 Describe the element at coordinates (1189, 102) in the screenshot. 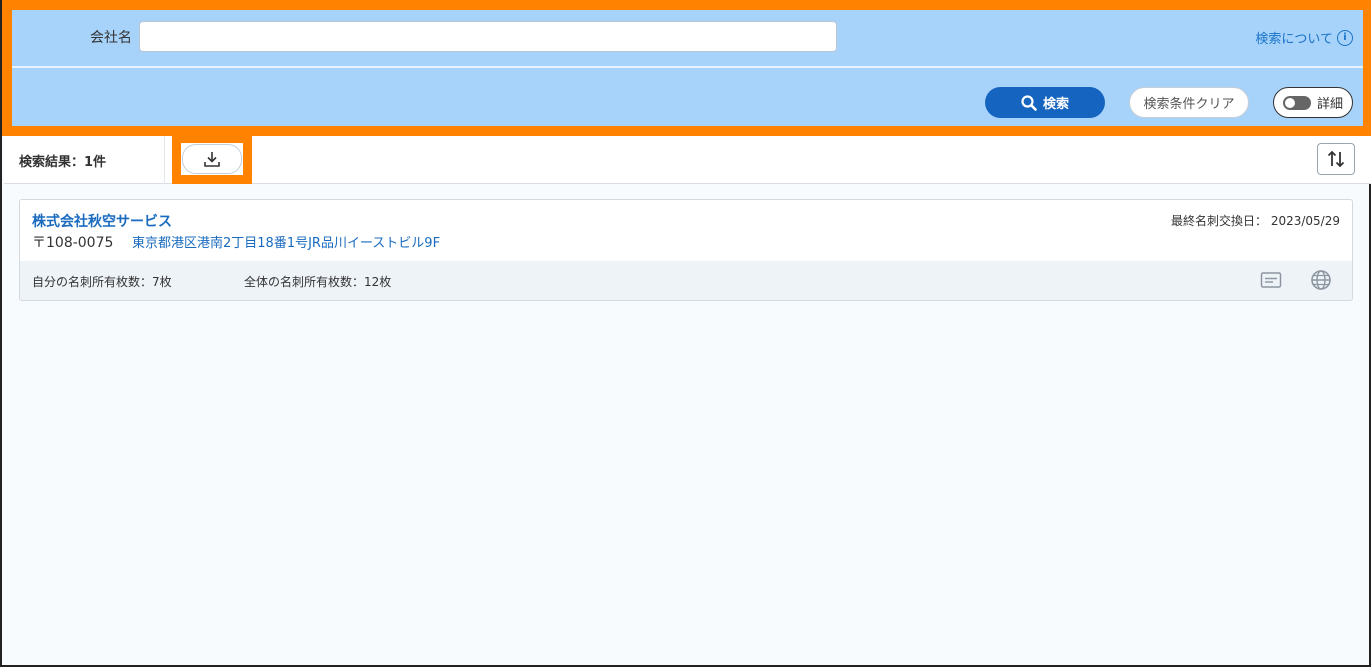

I see `clear-conditions-button: 検索条件クリア` at that location.